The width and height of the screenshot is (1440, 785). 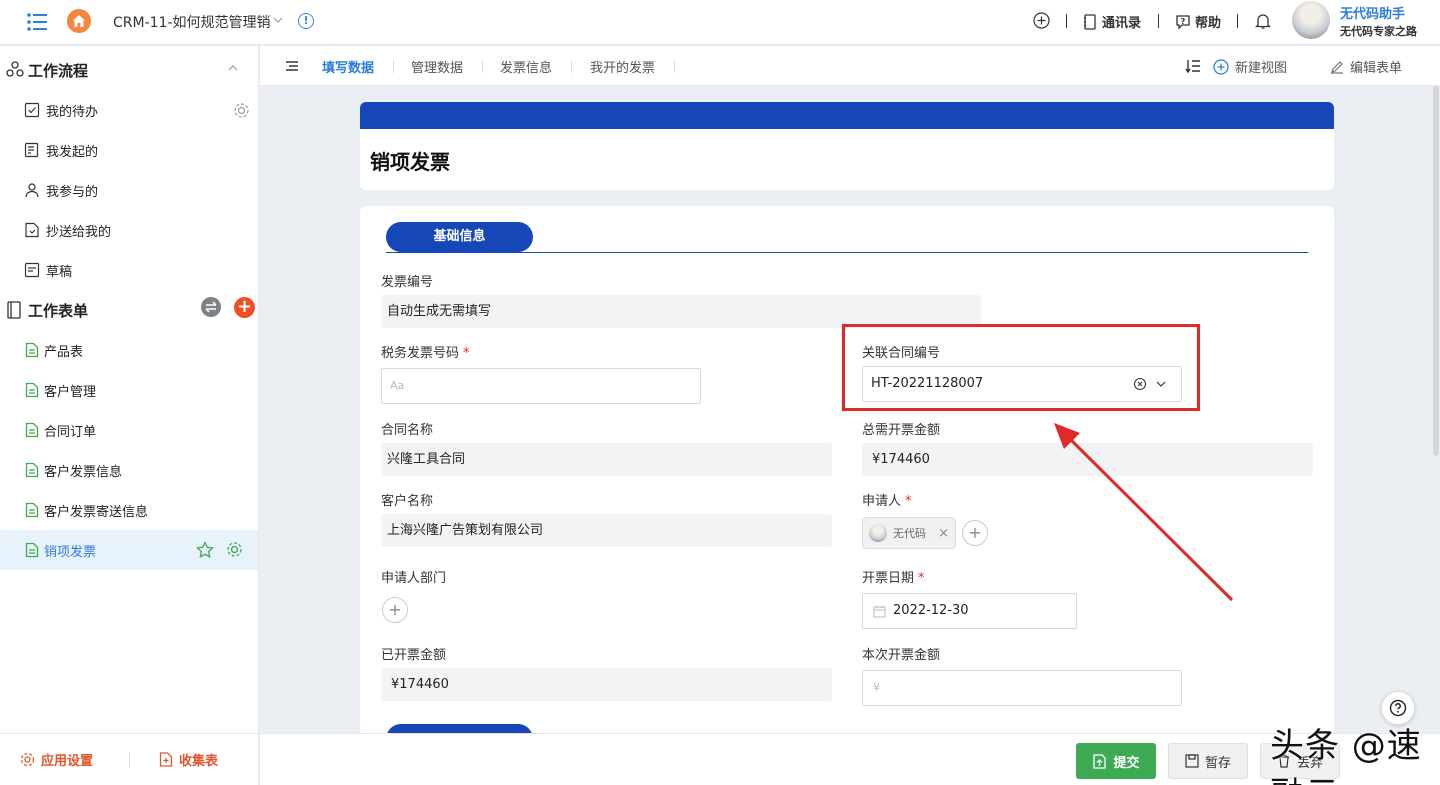 What do you see at coordinates (847, 146) in the screenshot?
I see `form-header: 销项发票` at bounding box center [847, 146].